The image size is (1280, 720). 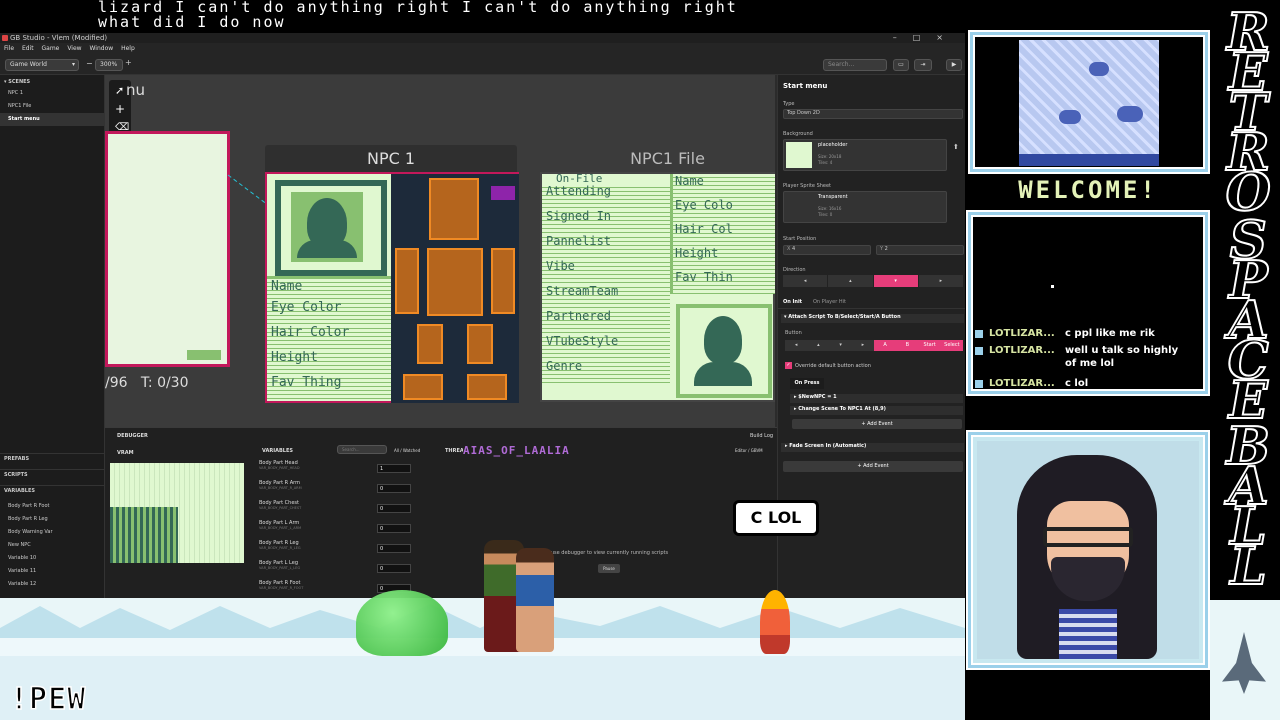 What do you see at coordinates (865, 155) in the screenshot?
I see `background-select: placeholder Size: 20x18 Tiles: 4` at bounding box center [865, 155].